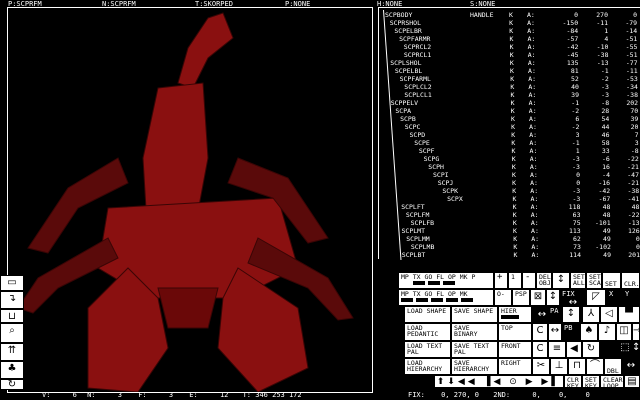 This screenshot has width=640, height=400. What do you see at coordinates (320, 128) in the screenshot?
I see `hierarchy-row: SCPC K A: -2 44 20` at bounding box center [320, 128].